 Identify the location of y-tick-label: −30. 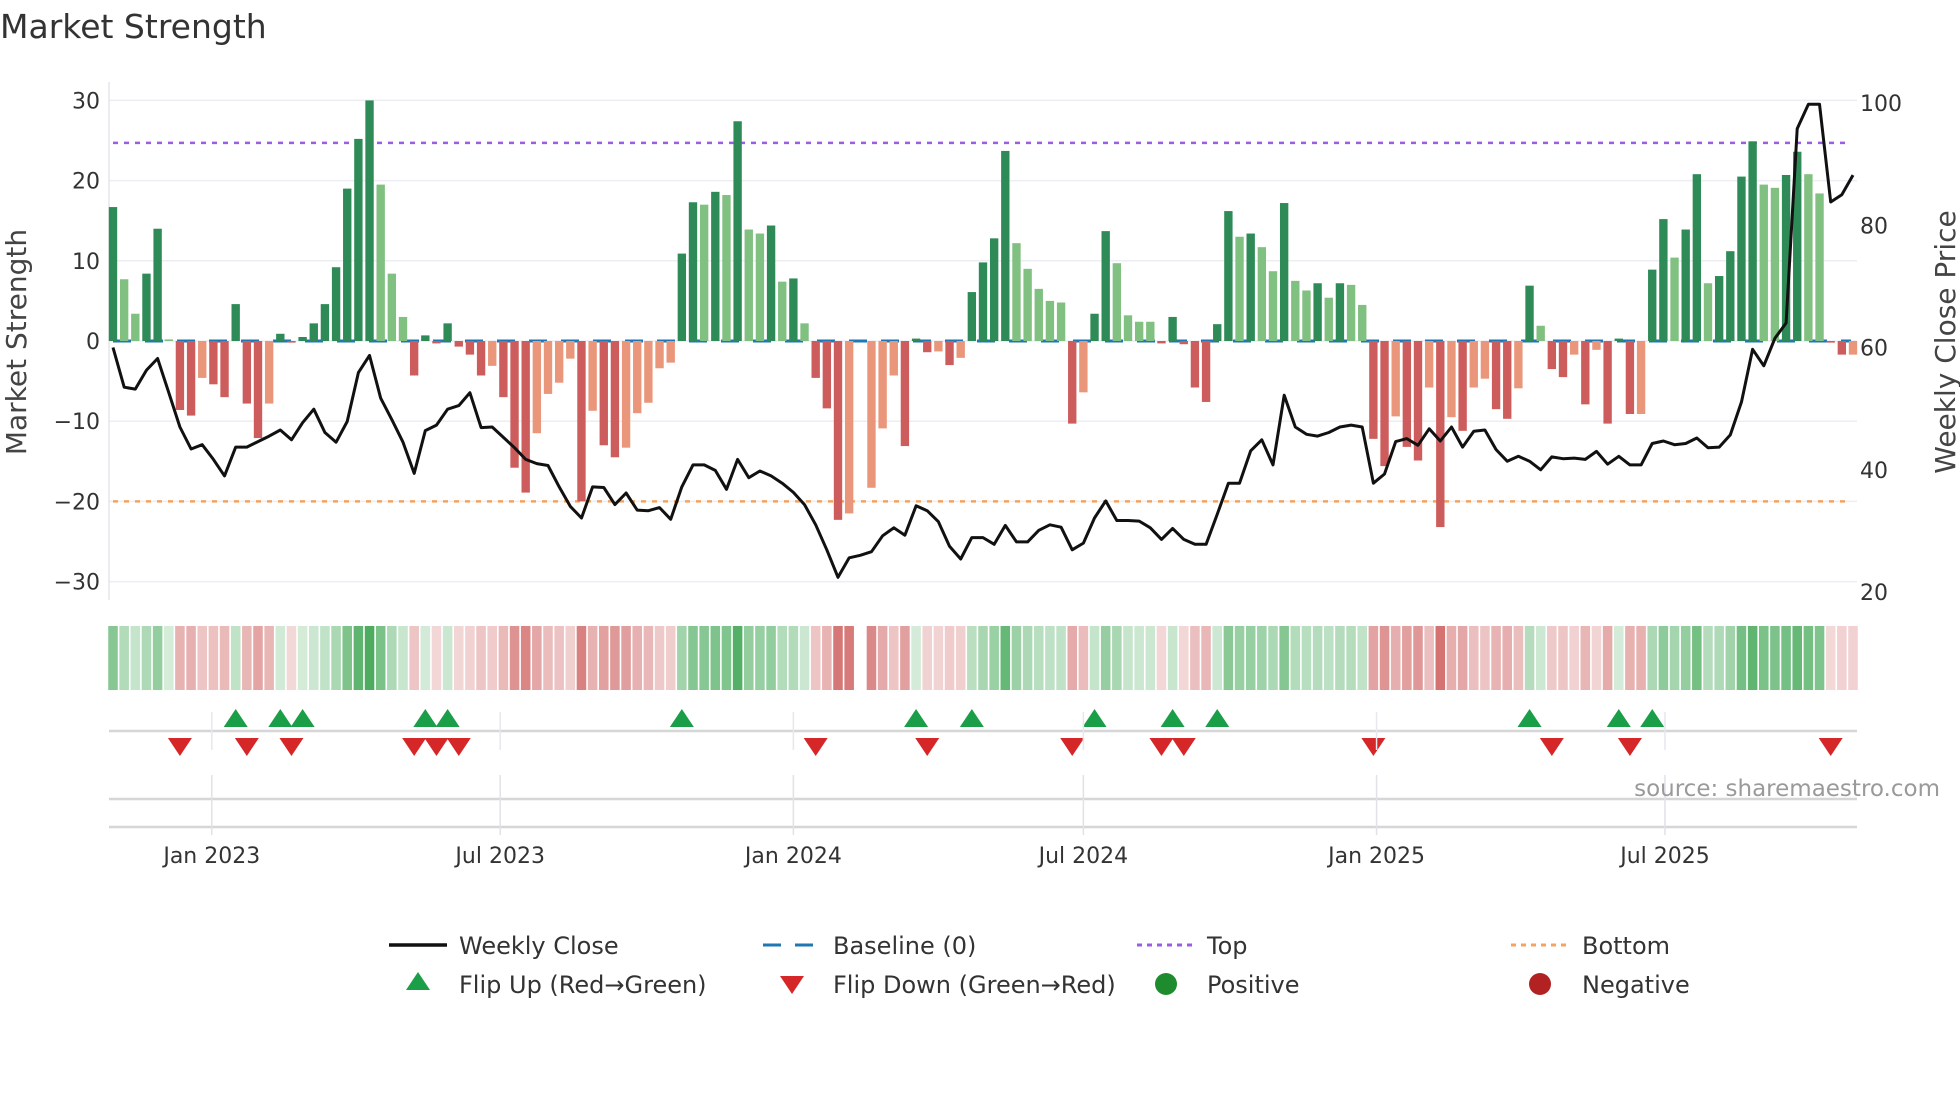
(77, 583).